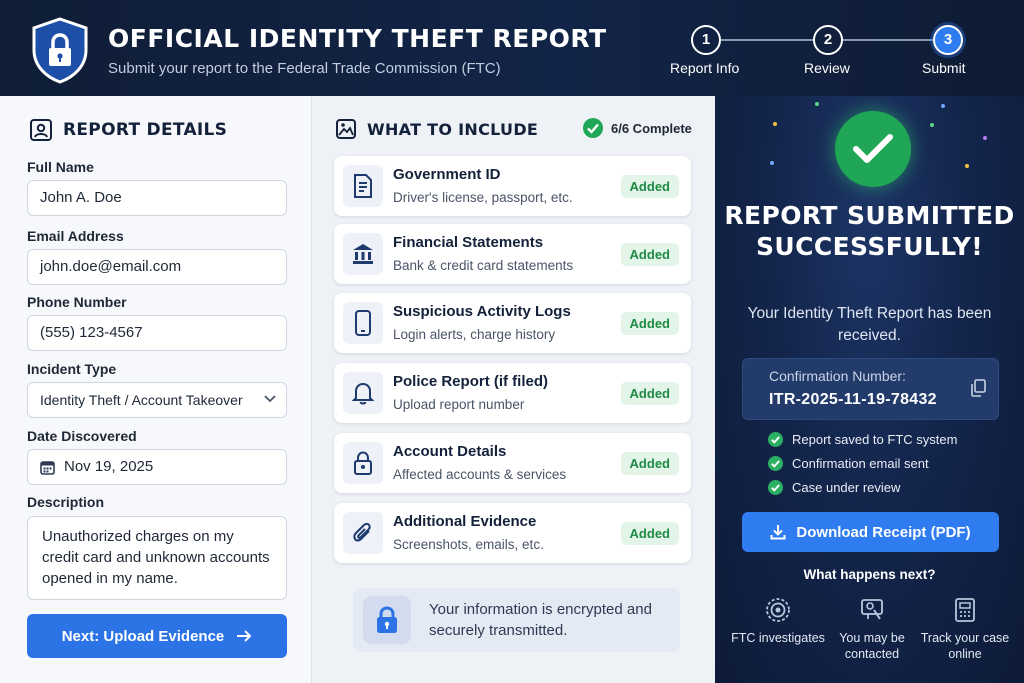 This screenshot has height=683, width=1024. What do you see at coordinates (459, 404) in the screenshot?
I see `item-subtitle: Upload report number` at bounding box center [459, 404].